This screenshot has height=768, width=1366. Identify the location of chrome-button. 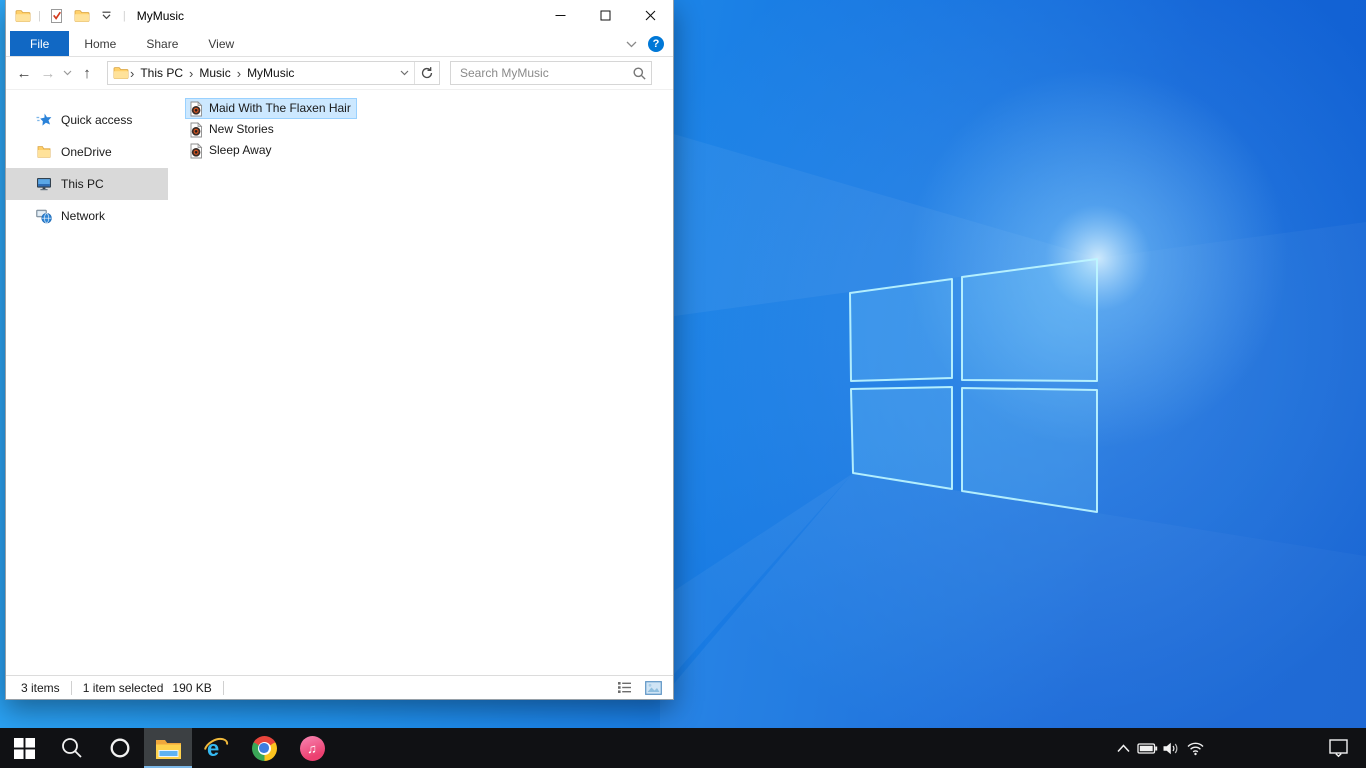
(264, 748).